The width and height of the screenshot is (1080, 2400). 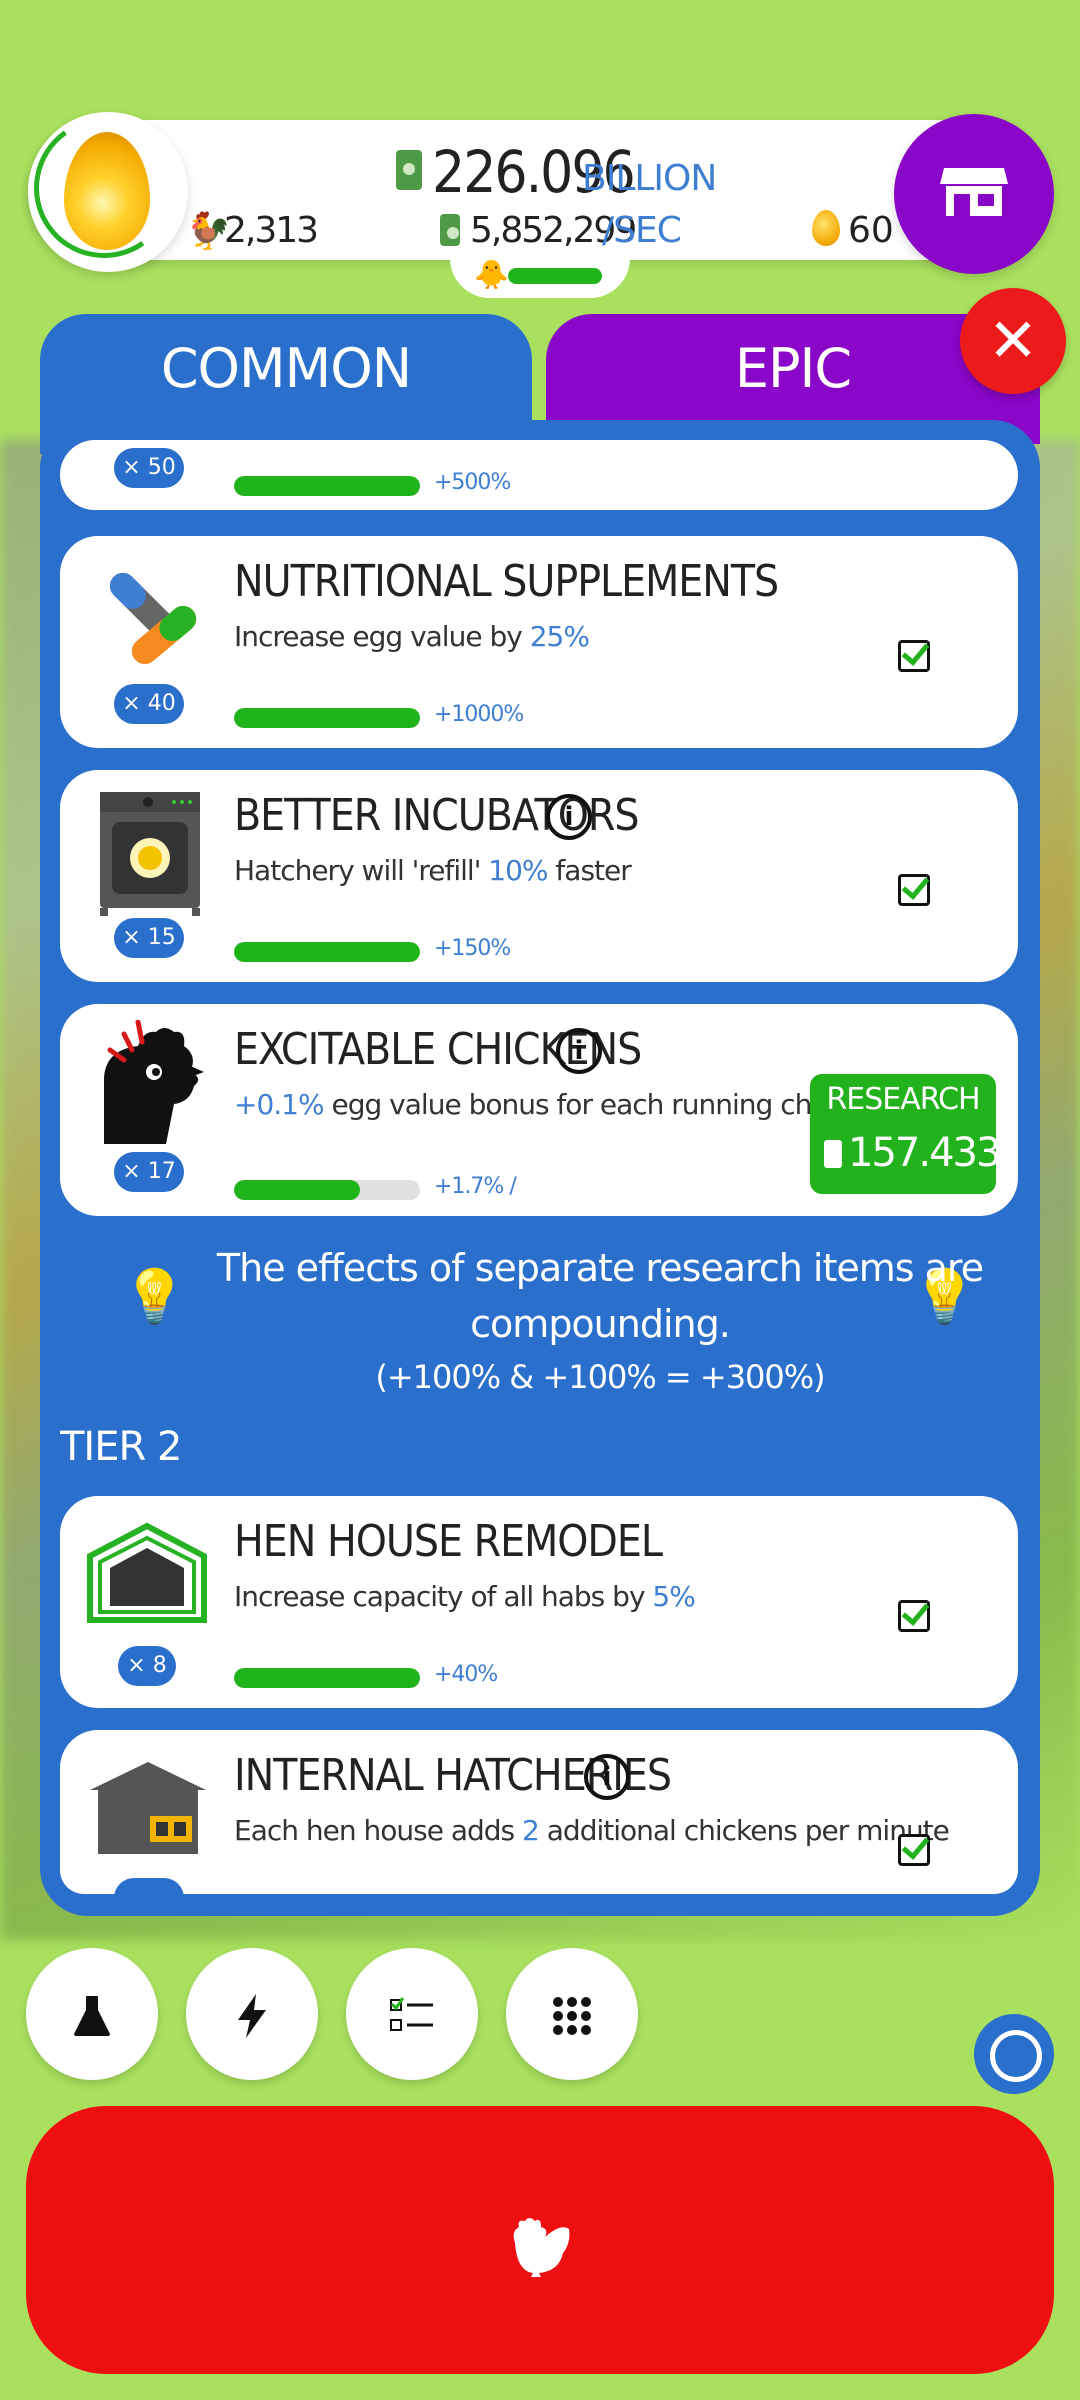 What do you see at coordinates (149, 468) in the screenshot?
I see `level-badge: × 50` at bounding box center [149, 468].